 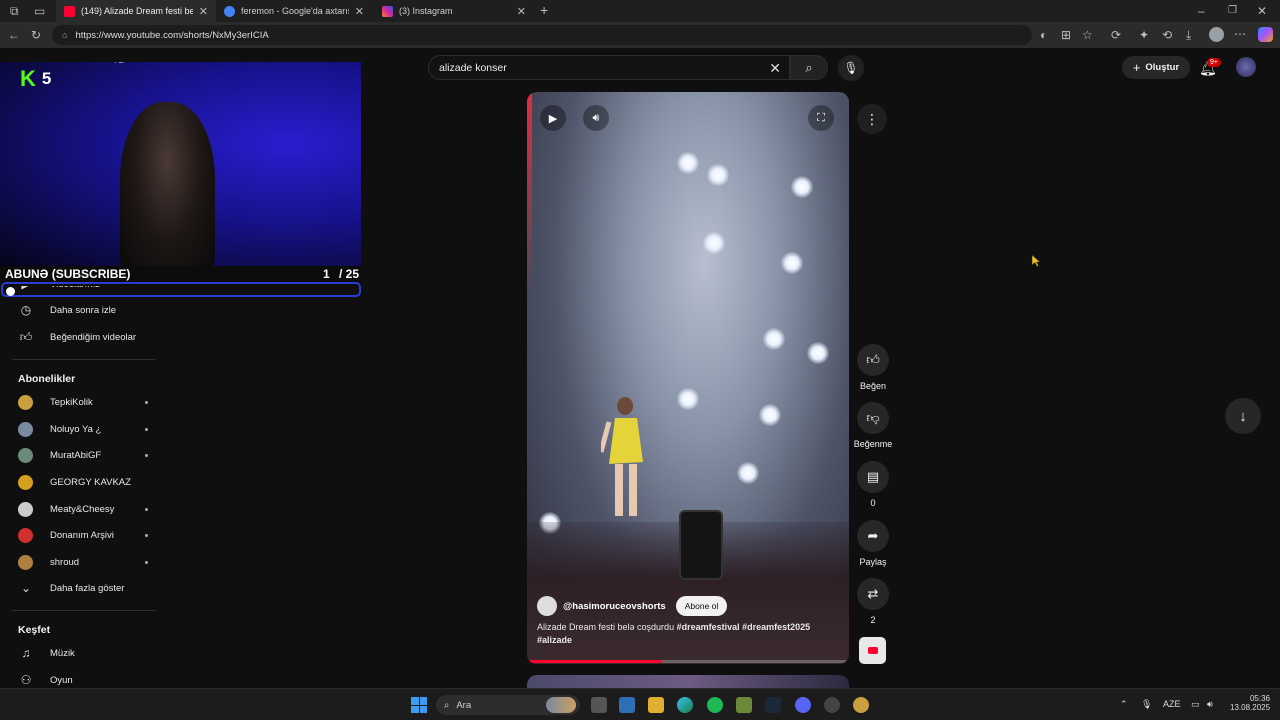 I want to click on remix-action: ⇄ 2, so click(x=873, y=601).